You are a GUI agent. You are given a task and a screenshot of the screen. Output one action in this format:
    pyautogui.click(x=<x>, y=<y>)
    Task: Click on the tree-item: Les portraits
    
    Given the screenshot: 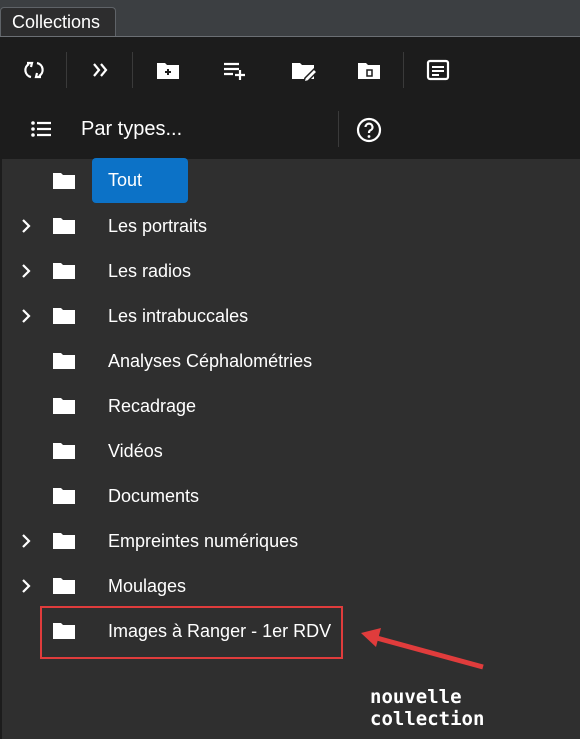 What is the action you would take?
    pyautogui.click(x=291, y=226)
    